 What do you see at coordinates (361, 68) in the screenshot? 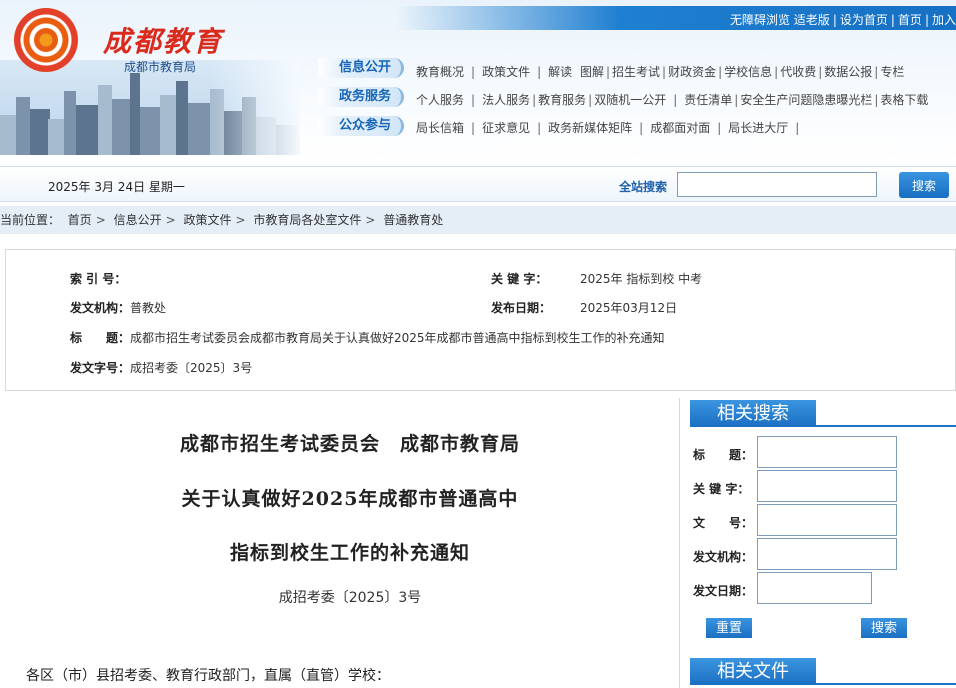
I see `nav-category-info-public: 信息公开` at bounding box center [361, 68].